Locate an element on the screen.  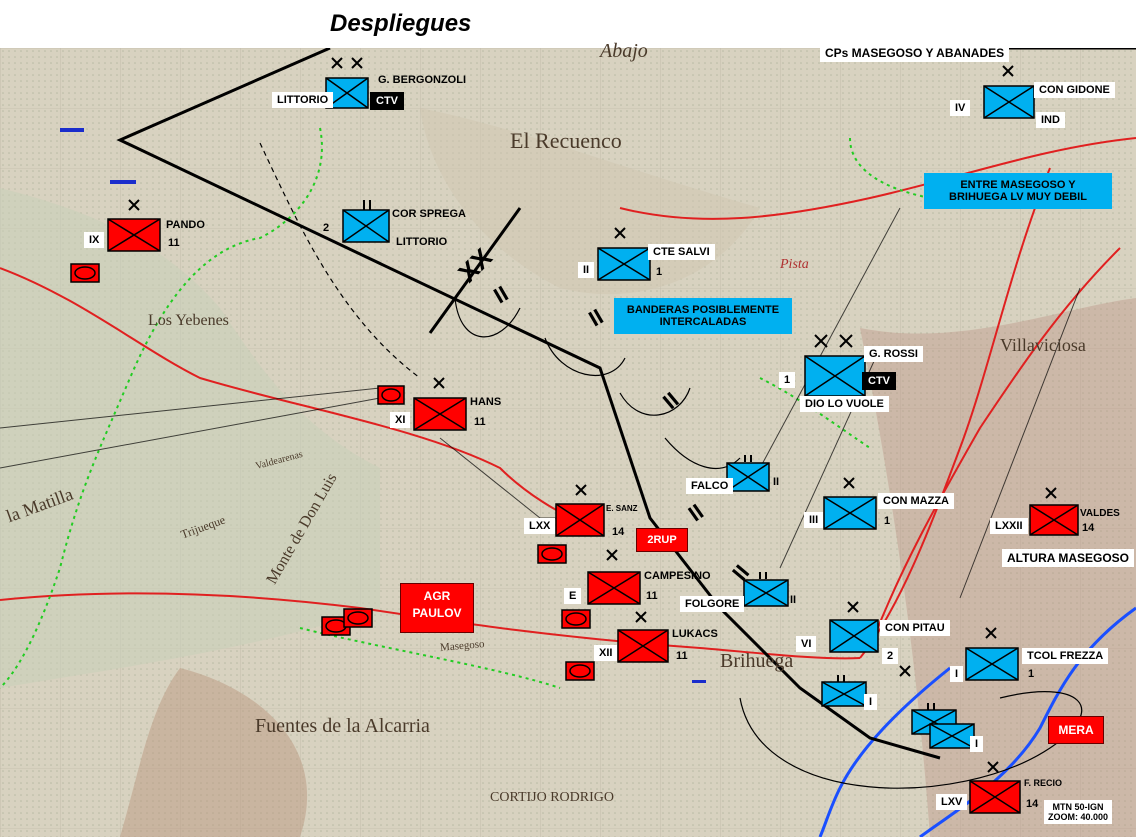
label-pitau: CON PITAU is located at coordinates (915, 628).